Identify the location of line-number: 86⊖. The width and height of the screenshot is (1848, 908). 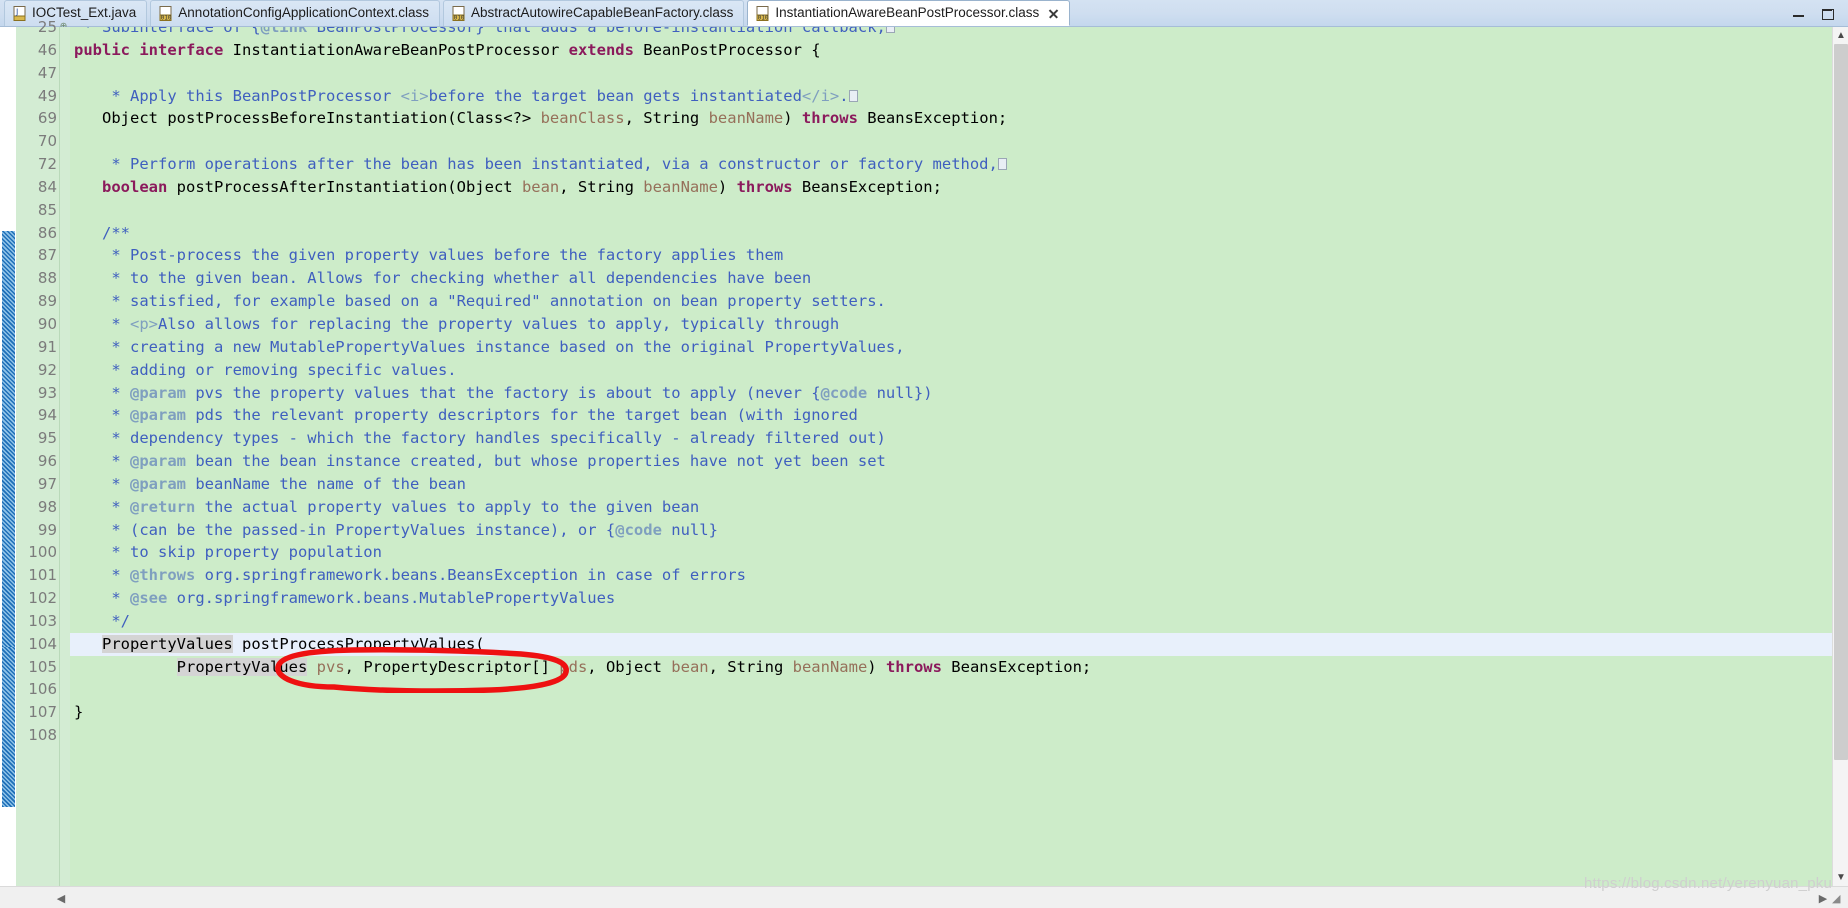
(41, 233).